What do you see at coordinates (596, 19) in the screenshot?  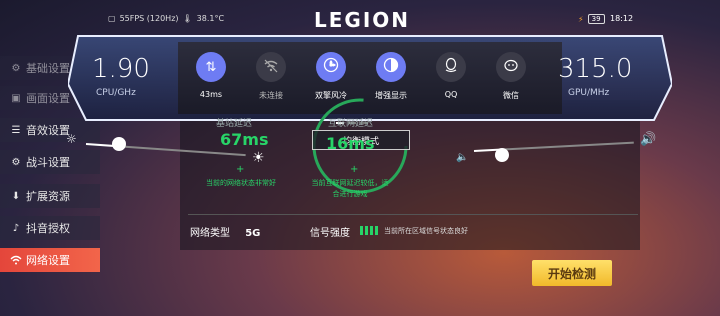 I see `battery-level: 39` at bounding box center [596, 19].